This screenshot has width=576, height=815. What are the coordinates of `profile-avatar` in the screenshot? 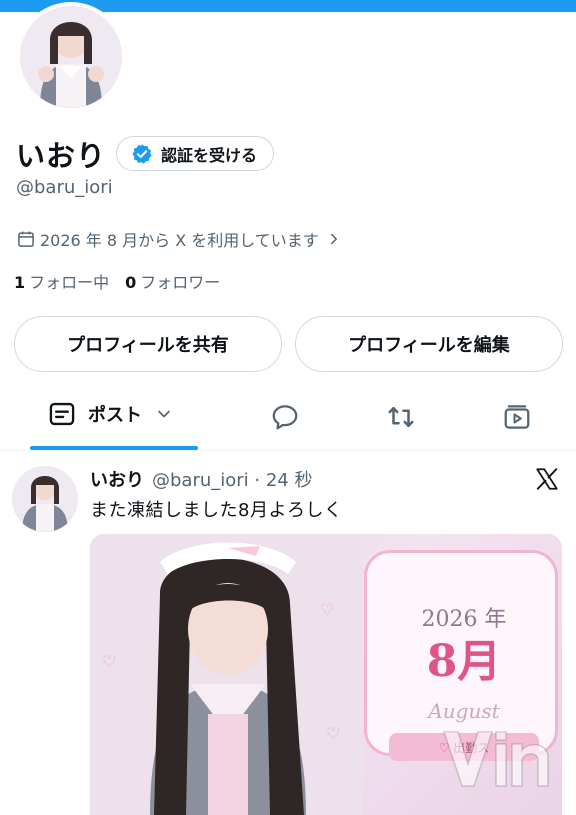 It's located at (71, 57).